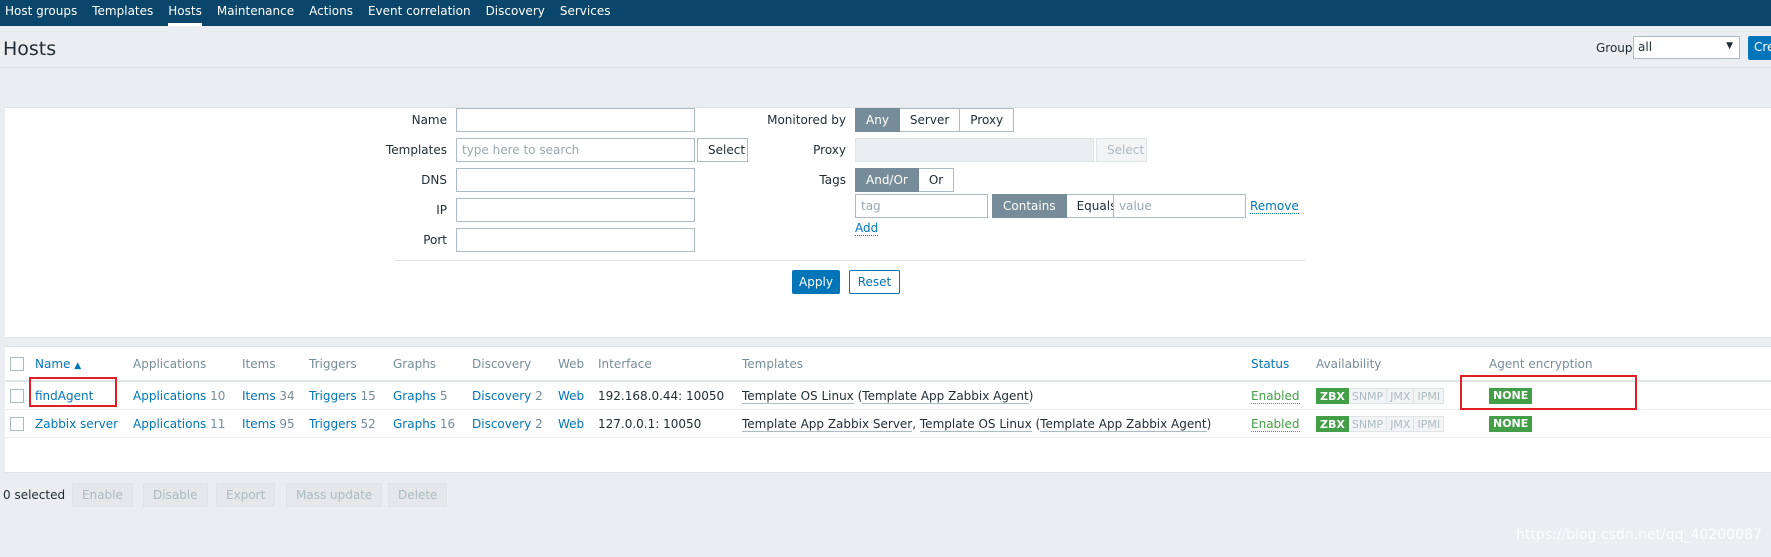 The width and height of the screenshot is (1771, 557). Describe the element at coordinates (187, 13) in the screenshot. I see `nav-item-hosts: Hosts` at that location.